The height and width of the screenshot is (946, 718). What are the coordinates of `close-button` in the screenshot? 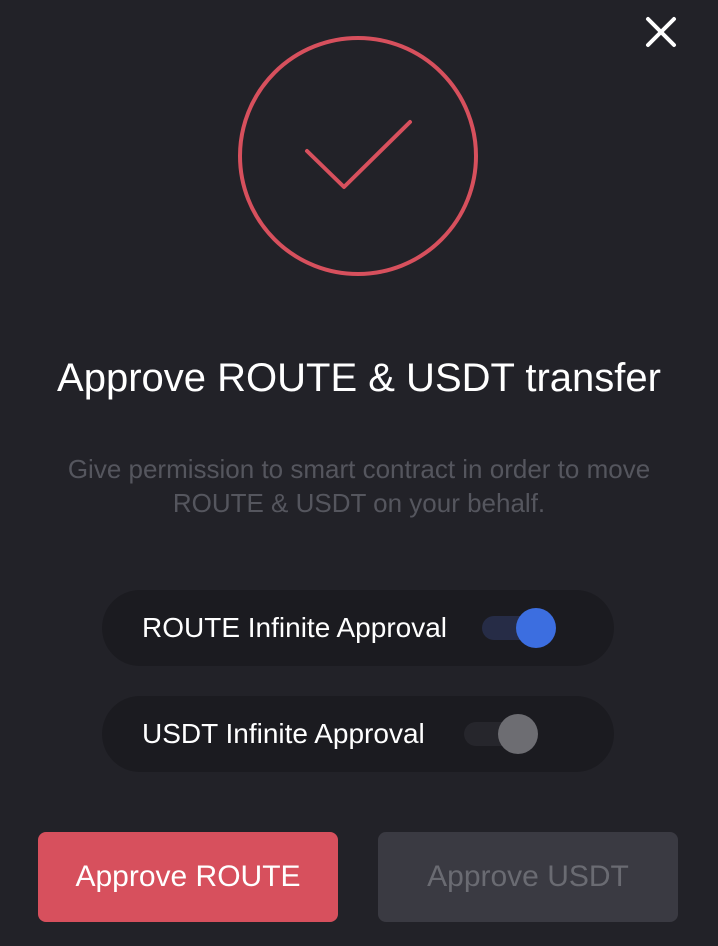 It's located at (661, 32).